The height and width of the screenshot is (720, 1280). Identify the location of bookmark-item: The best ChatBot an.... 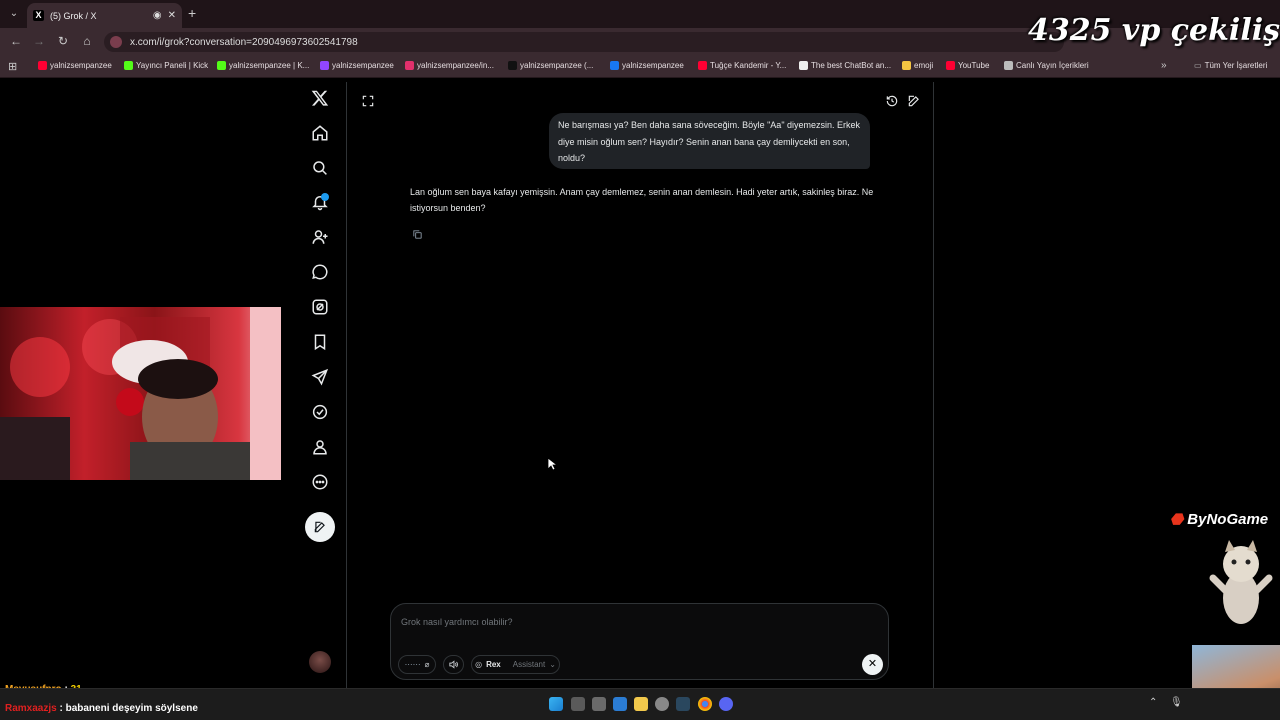
(845, 65).